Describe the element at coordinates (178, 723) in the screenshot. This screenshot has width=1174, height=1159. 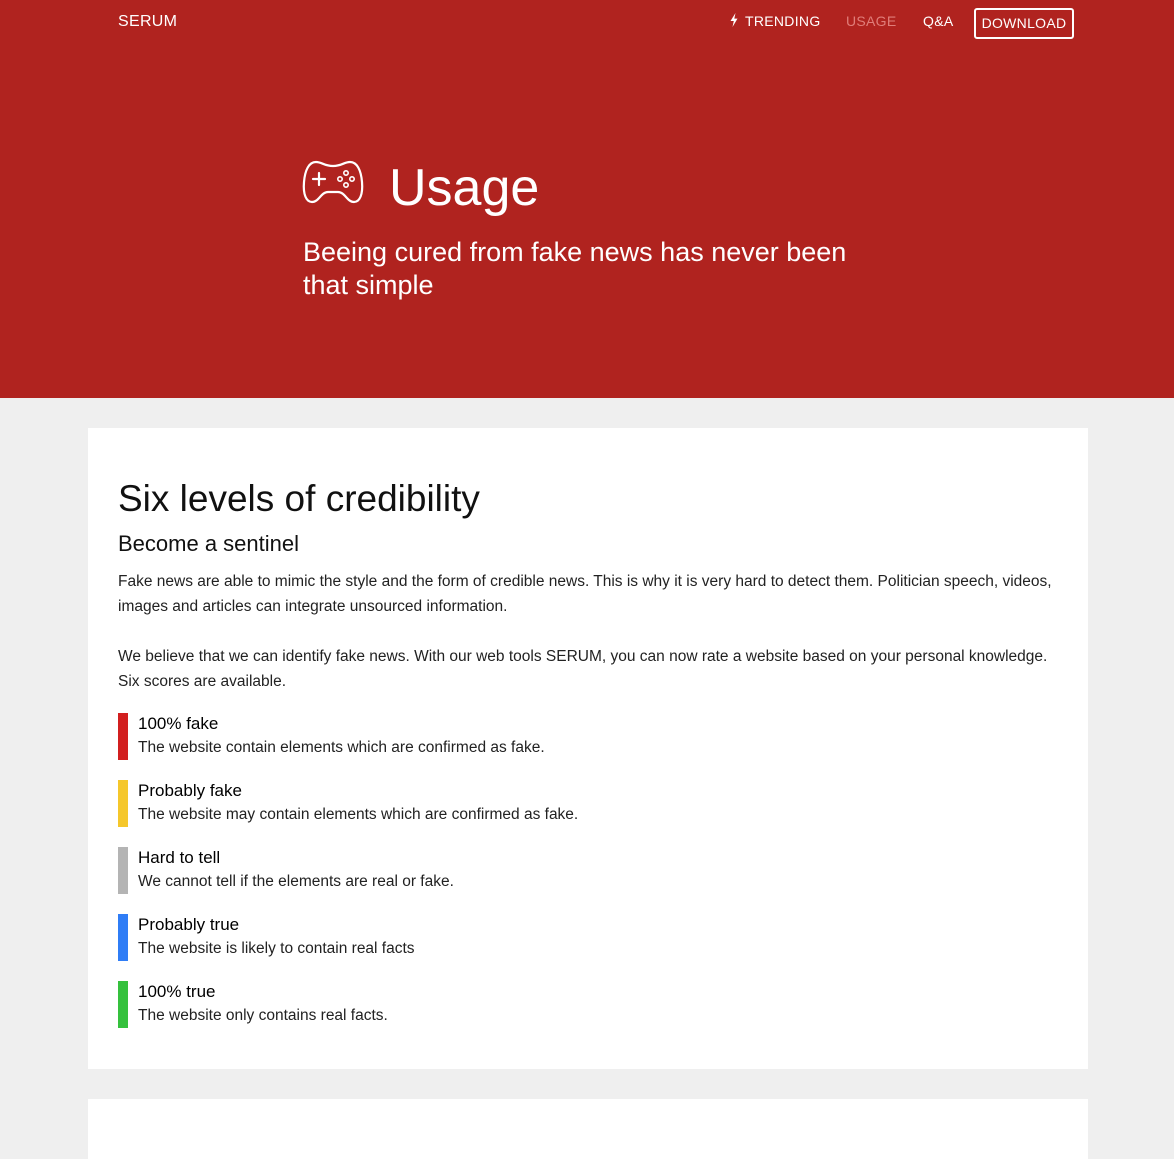
I see `level-name: 100% fake` at that location.